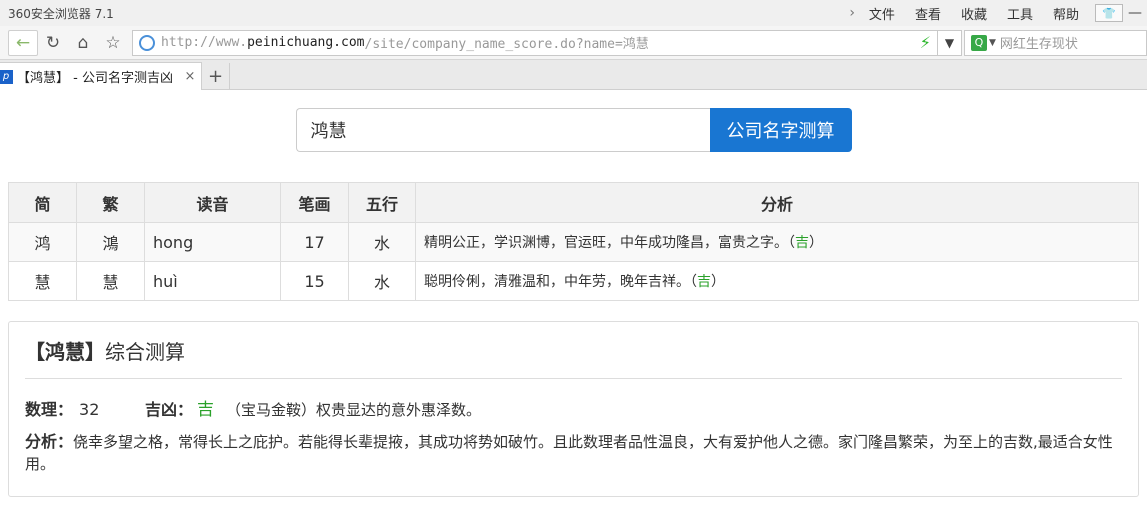 The image size is (1147, 515). Describe the element at coordinates (89, 409) in the screenshot. I see `number-value: 32` at that location.